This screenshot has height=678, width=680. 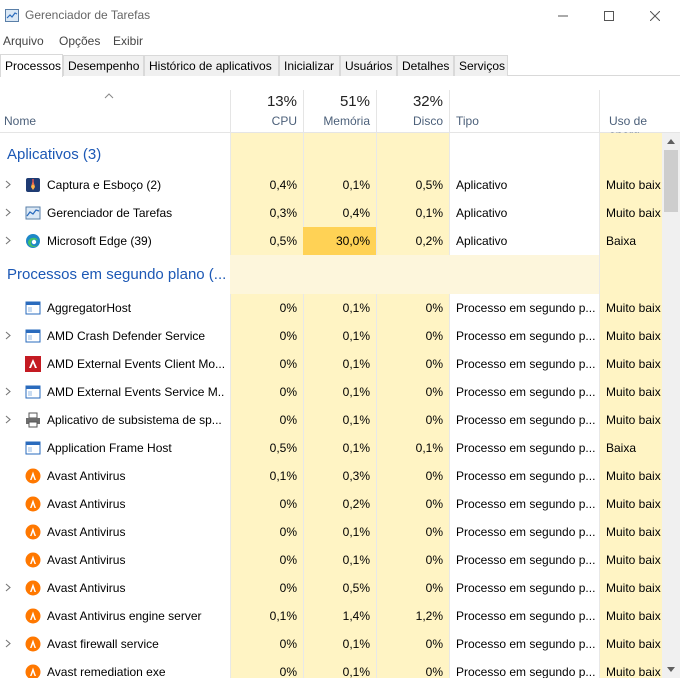 I want to click on task-manager-app-icon, so click(x=12, y=15).